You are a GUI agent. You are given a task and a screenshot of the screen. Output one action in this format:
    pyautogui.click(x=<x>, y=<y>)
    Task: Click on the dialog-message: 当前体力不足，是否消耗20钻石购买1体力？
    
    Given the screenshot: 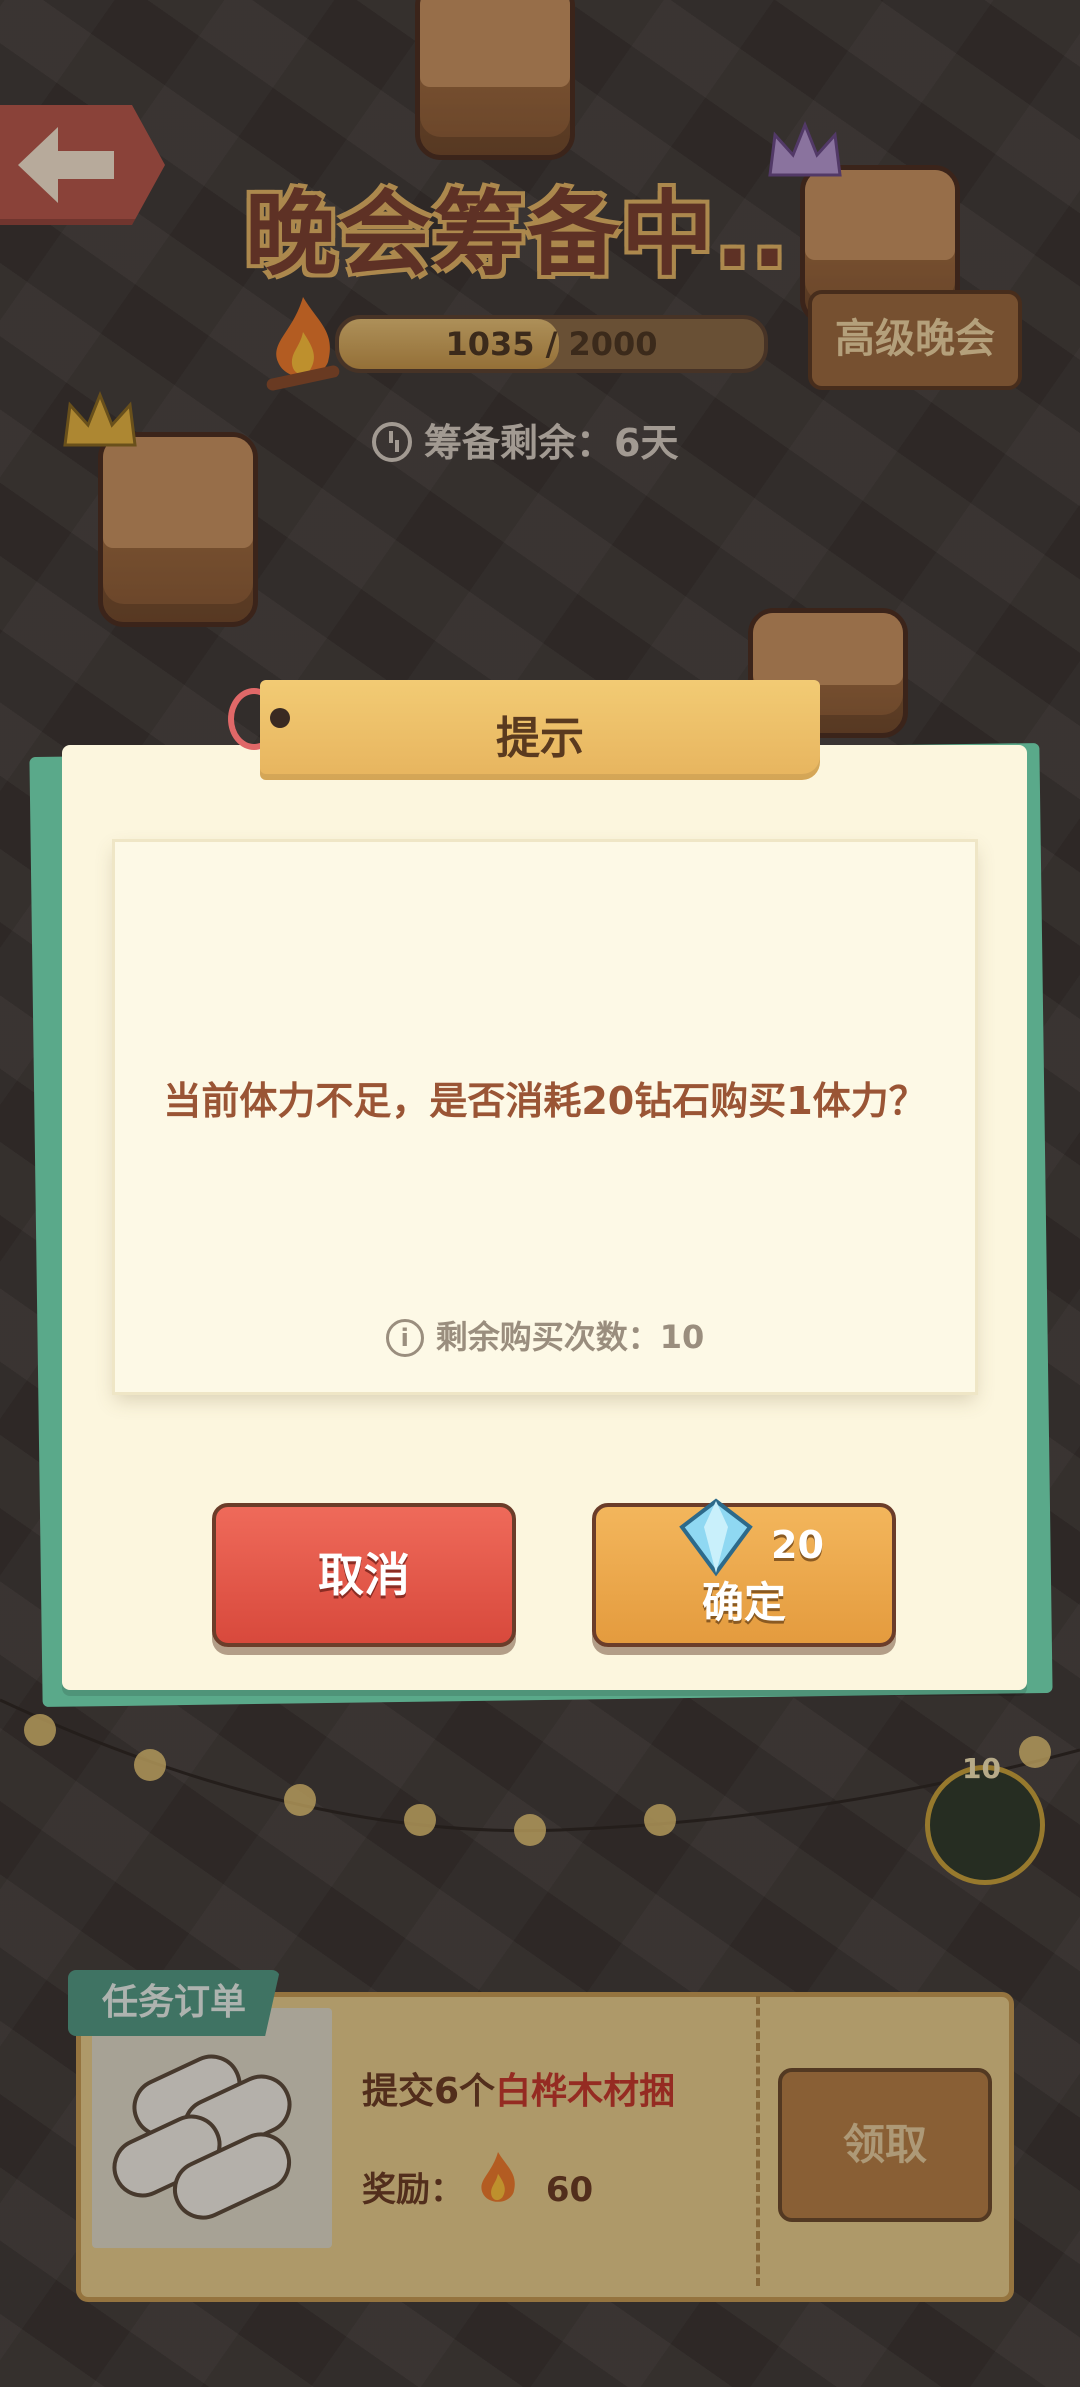 What is the action you would take?
    pyautogui.click(x=545, y=1101)
    